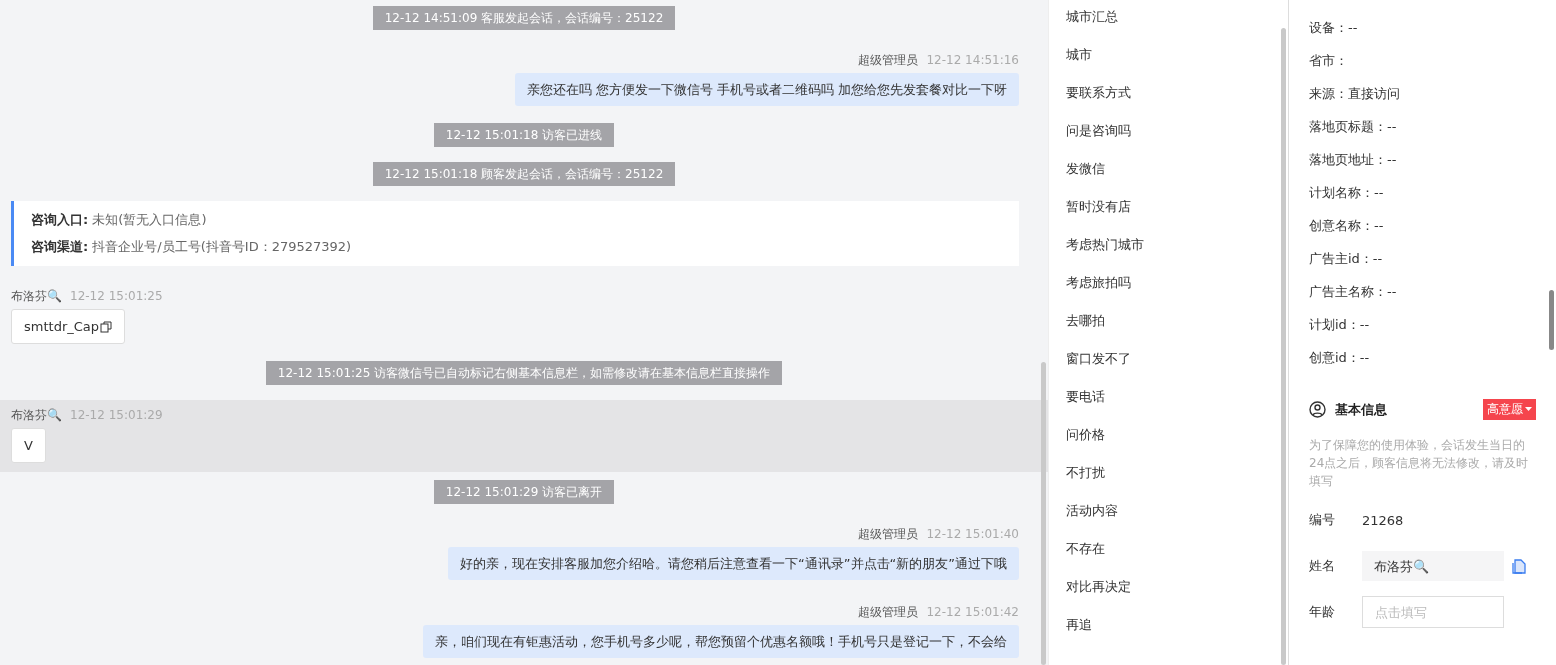 The image size is (1556, 665). What do you see at coordinates (1355, 94) in the screenshot?
I see `visitor-detail: 来源：直接访问` at bounding box center [1355, 94].